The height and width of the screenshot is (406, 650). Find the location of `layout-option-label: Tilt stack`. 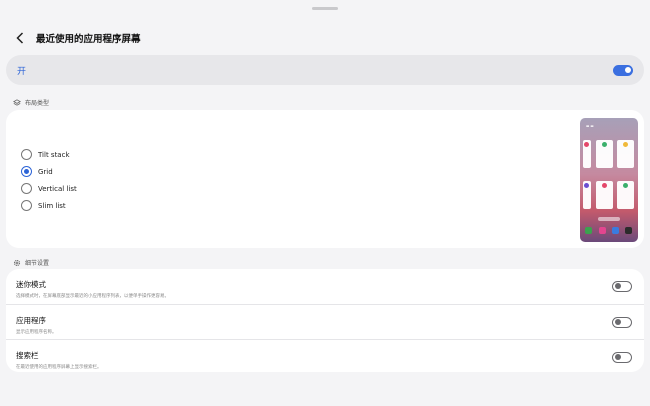

layout-option-label: Tilt stack is located at coordinates (54, 154).